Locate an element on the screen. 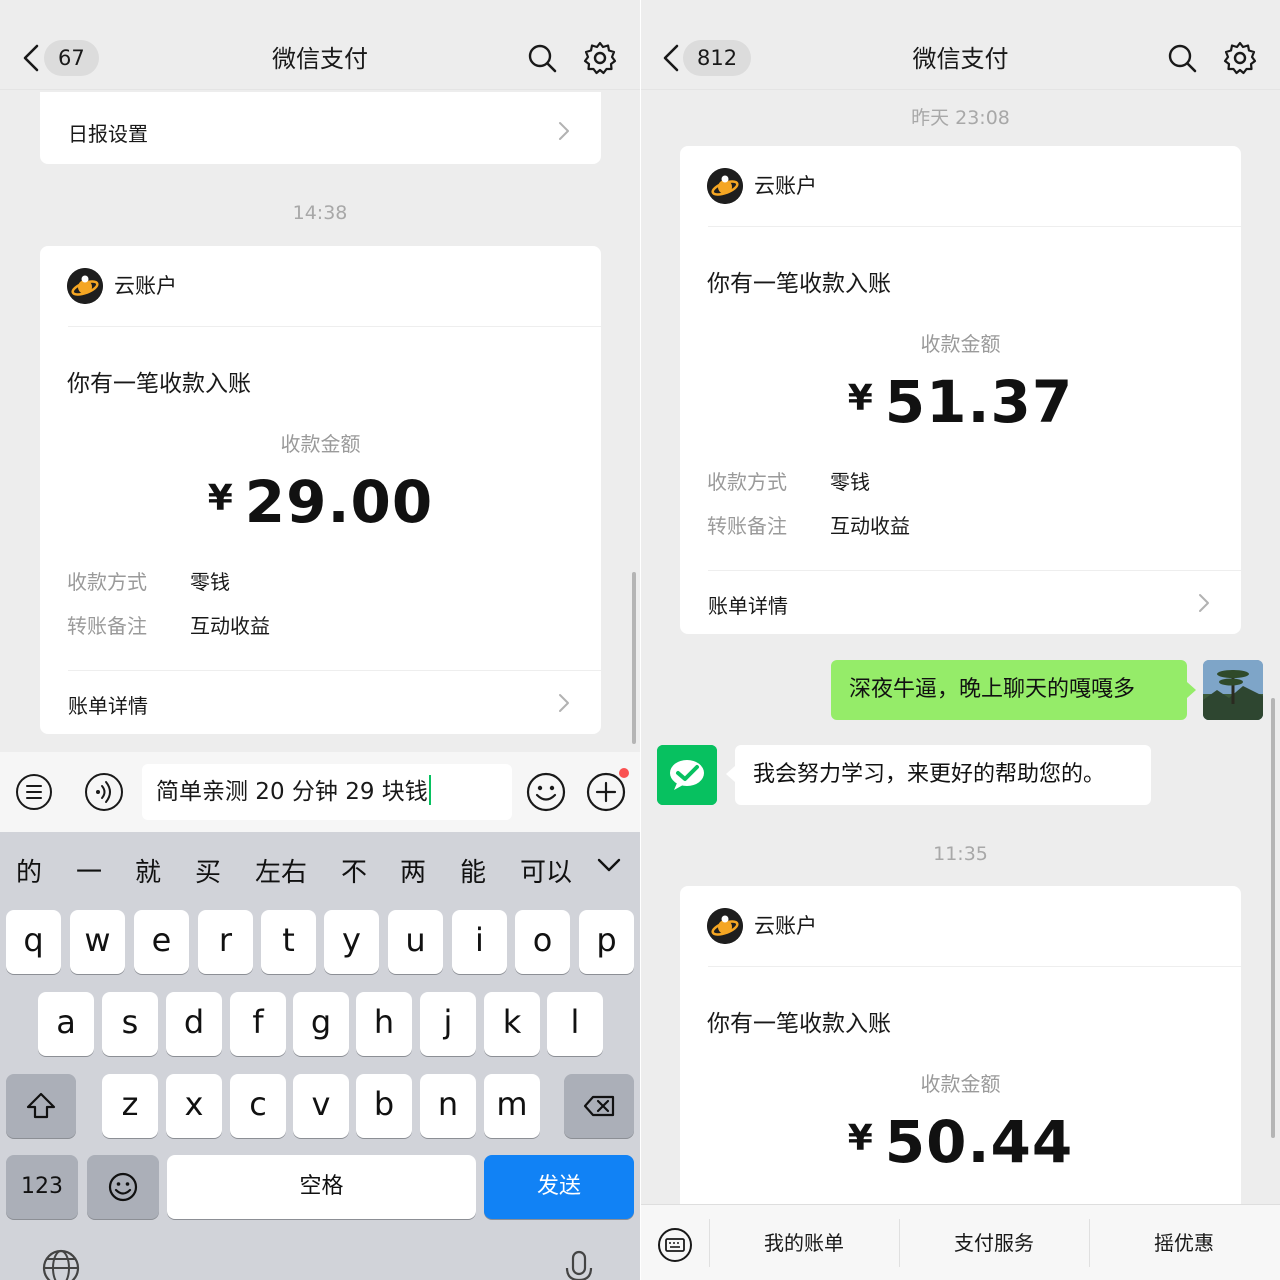 This screenshot has height=1280, width=1280. key-j: j is located at coordinates (448, 1024).